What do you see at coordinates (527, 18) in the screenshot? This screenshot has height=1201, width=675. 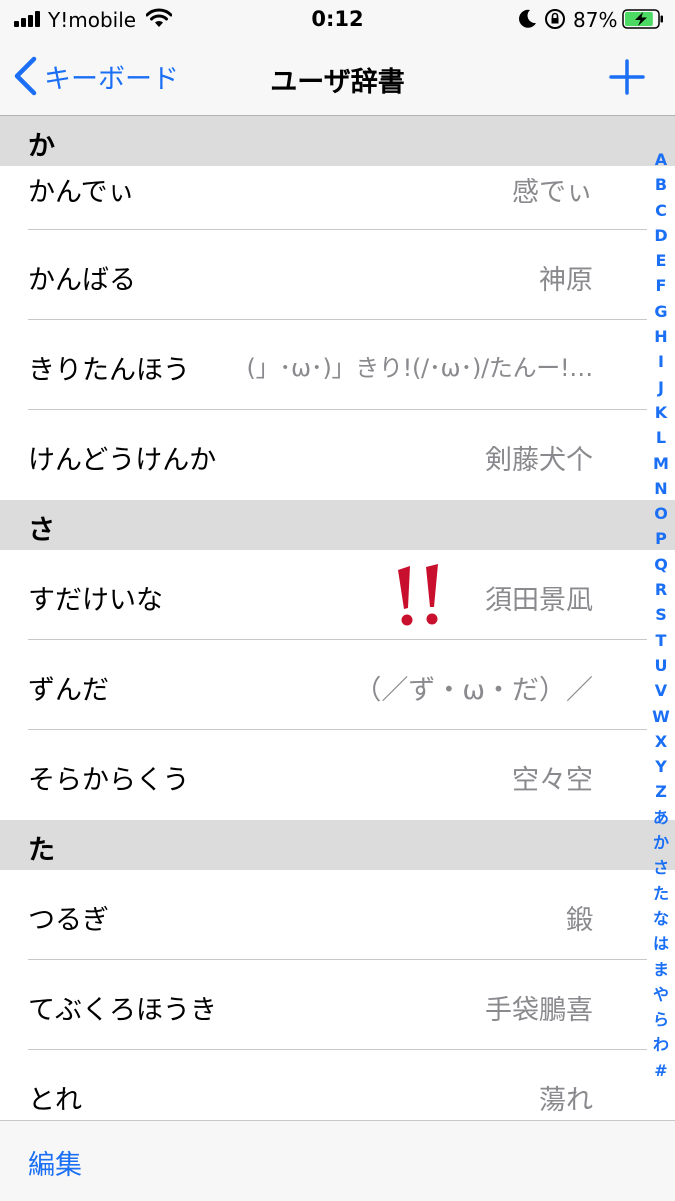 I see `moon-icon` at bounding box center [527, 18].